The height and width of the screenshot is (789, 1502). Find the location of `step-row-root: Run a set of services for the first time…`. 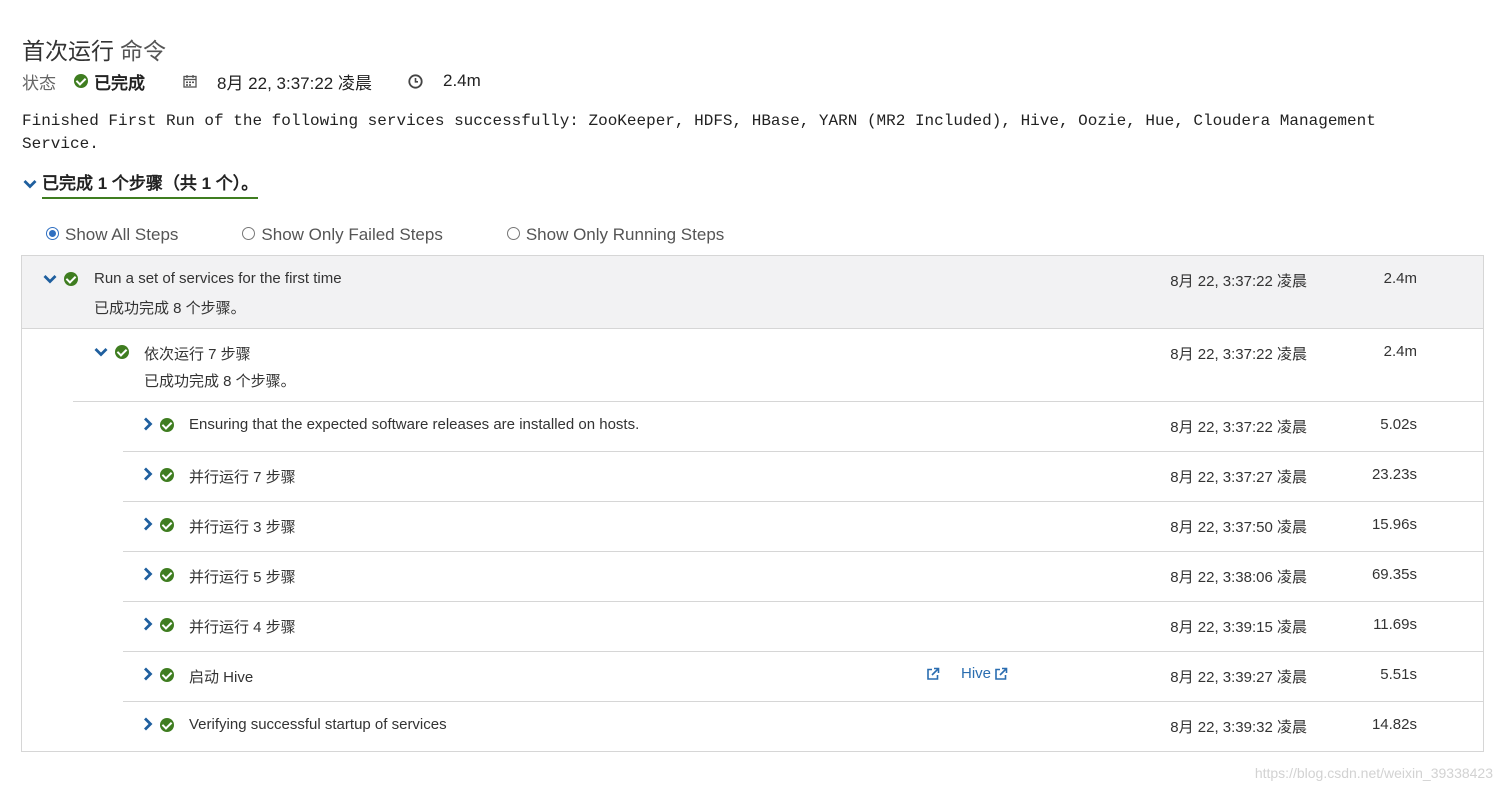

step-row-root: Run a set of services for the first time… is located at coordinates (752, 292).